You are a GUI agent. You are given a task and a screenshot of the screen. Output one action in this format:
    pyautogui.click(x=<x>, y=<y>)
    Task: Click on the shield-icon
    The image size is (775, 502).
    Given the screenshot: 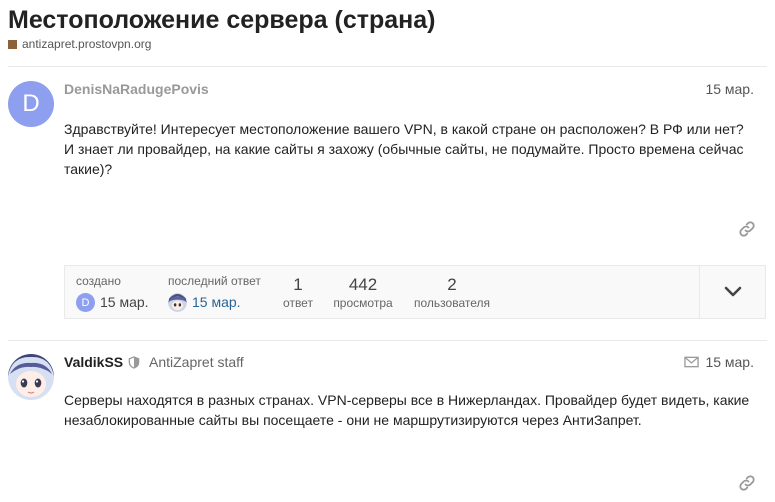 What is the action you would take?
    pyautogui.click(x=134, y=362)
    